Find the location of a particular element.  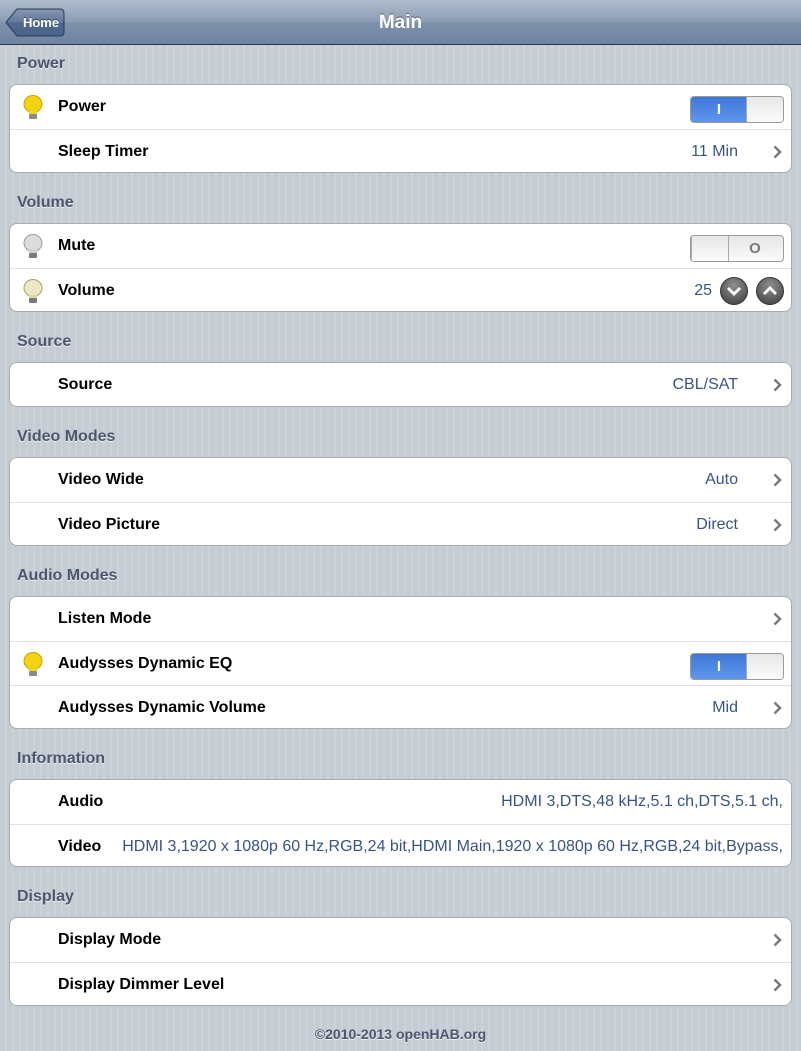

dynamic-eq-label: Audysses Dynamic EQ is located at coordinates (145, 663).